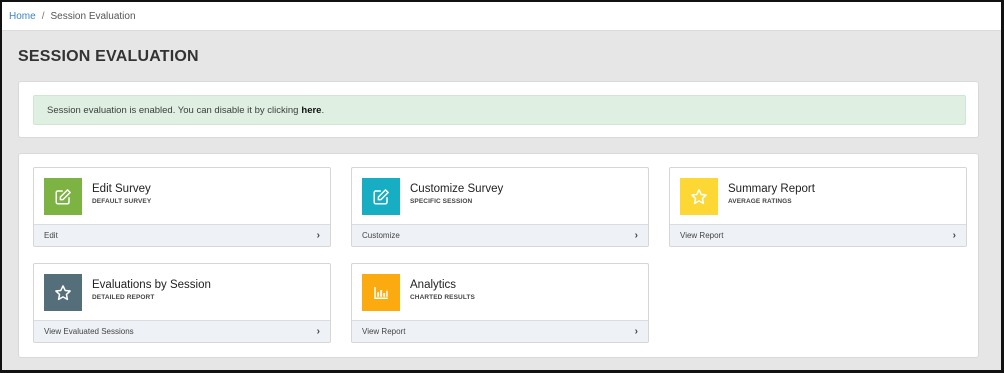  What do you see at coordinates (818, 196) in the screenshot?
I see `card-body: Summary Report AVERAGE RATINGS` at bounding box center [818, 196].